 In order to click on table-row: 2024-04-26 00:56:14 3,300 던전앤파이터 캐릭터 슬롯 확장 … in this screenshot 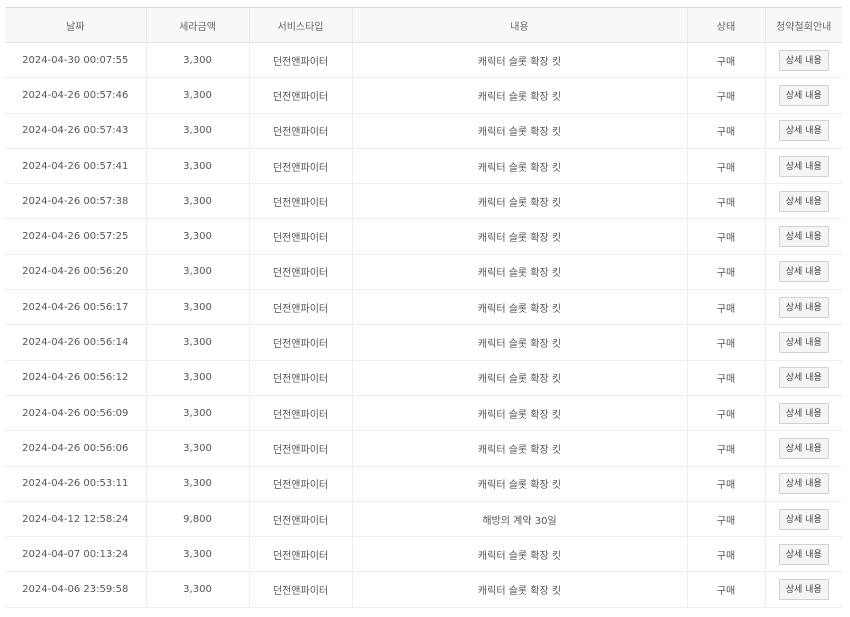, I will do `click(423, 342)`.